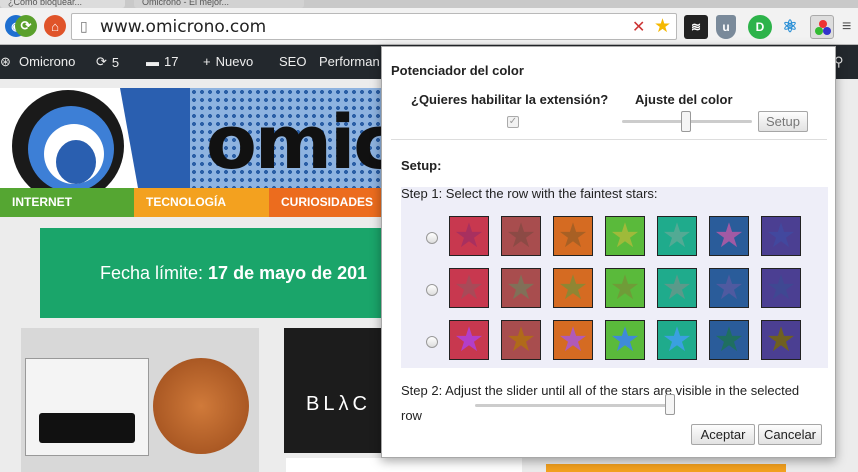  I want to click on step2-slider, so click(575, 405).